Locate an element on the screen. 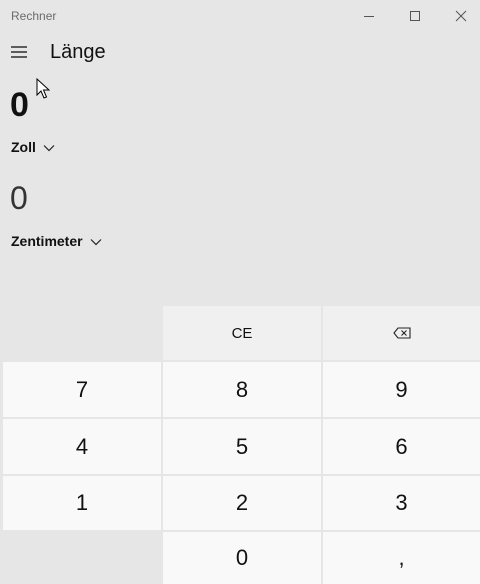  digit-0-button: 0 is located at coordinates (242, 558).